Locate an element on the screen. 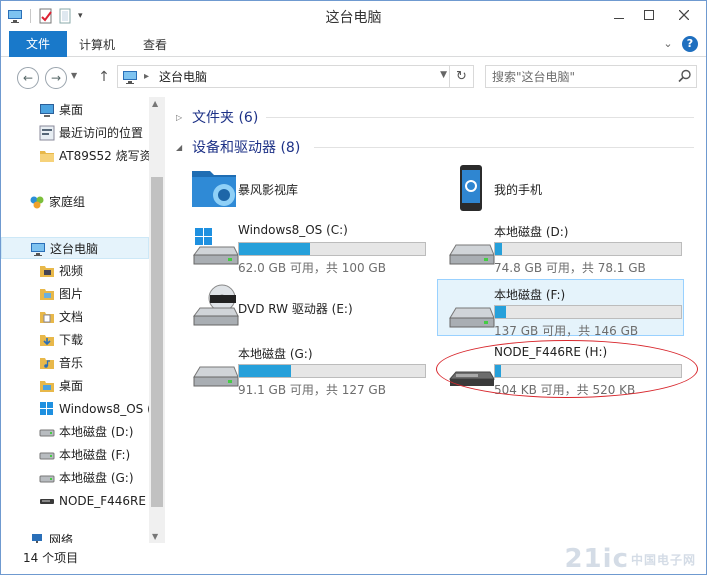 Image resolution: width=707 pixels, height=575 pixels. breadcrumb: 这台电脑 is located at coordinates (183, 77).